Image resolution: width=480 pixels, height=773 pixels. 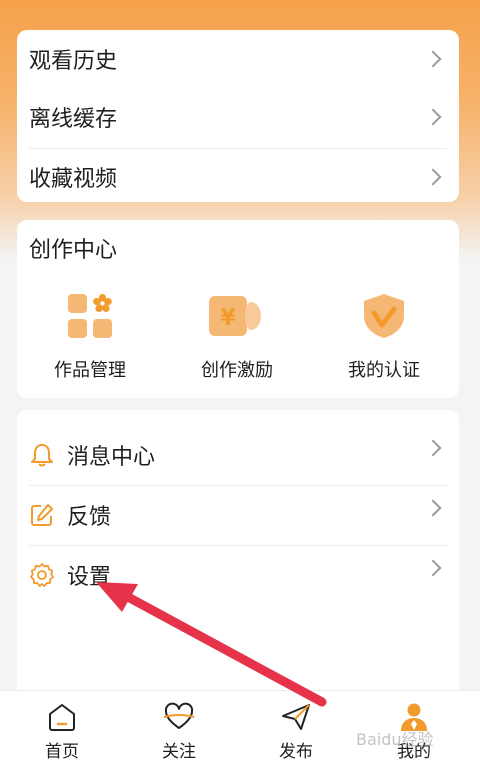 What do you see at coordinates (73, 119) in the screenshot?
I see `offline-cache-label: 离线缓存` at bounding box center [73, 119].